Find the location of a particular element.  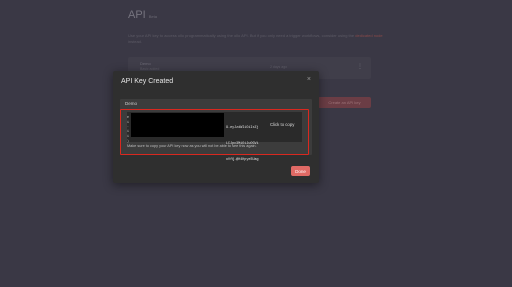

create-api-key-button: Create an API key is located at coordinates (344, 102).